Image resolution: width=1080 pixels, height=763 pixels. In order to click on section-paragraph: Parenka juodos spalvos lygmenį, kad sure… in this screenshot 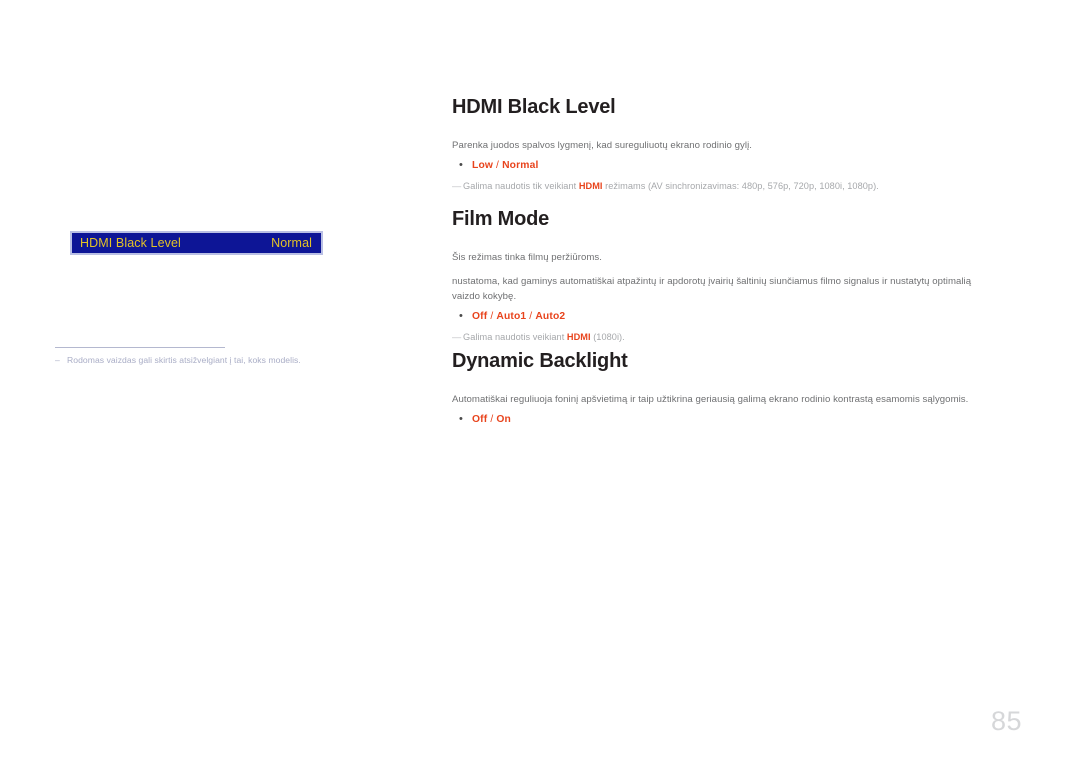, I will do `click(602, 145)`.